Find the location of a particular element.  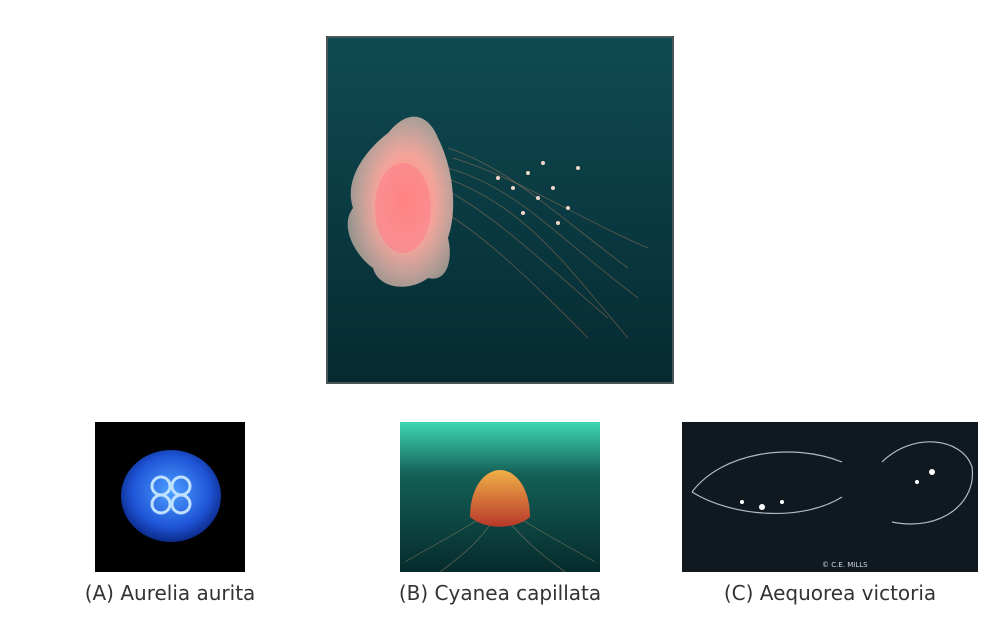

aequorea-victoria-photo: © C.E. MILLS is located at coordinates (830, 497).